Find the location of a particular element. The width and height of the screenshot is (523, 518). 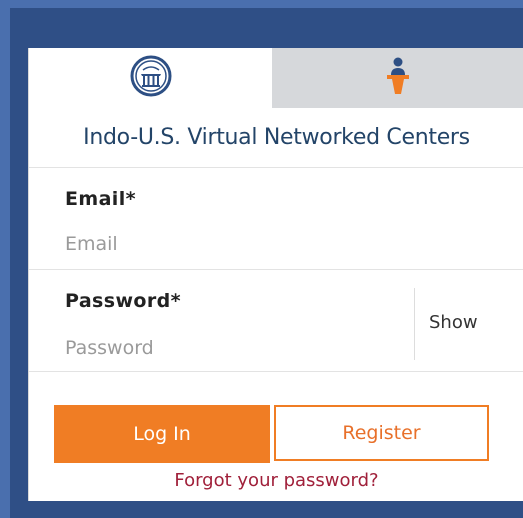

forgot-password-link: Forgot your password? is located at coordinates (276, 480).